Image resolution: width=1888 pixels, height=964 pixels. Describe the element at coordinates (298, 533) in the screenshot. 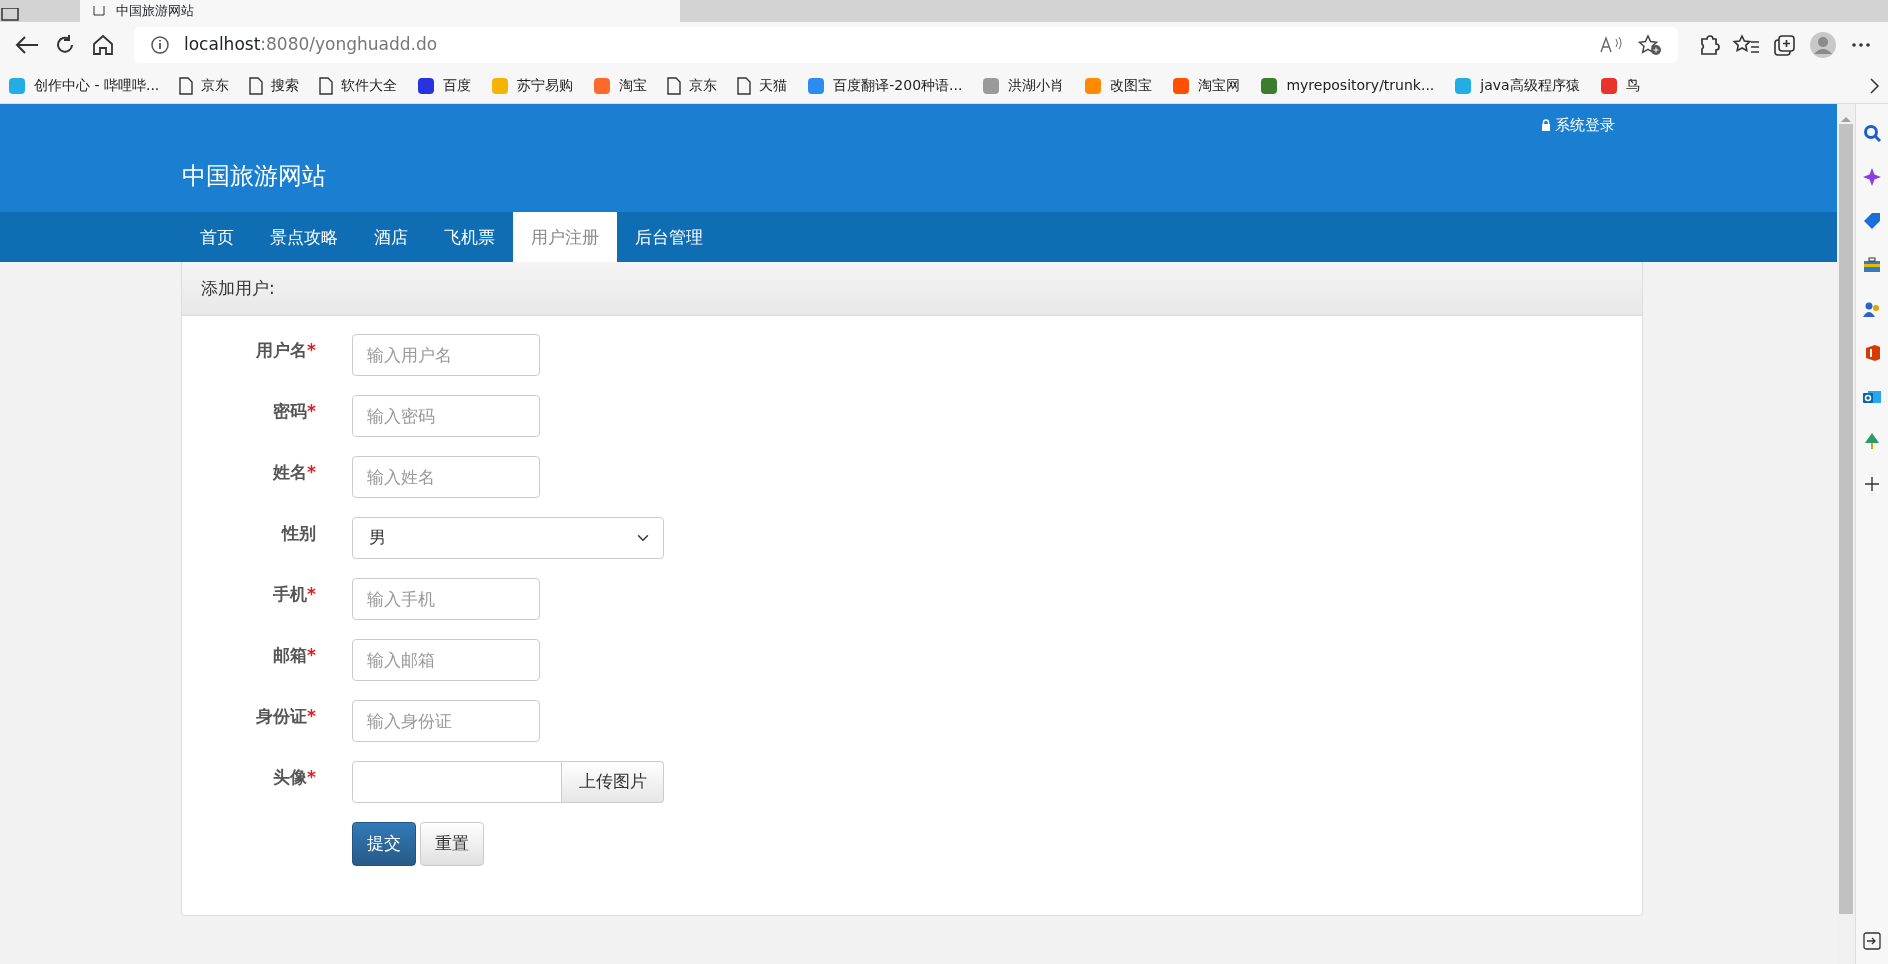

I see `field-label: 性别` at that location.